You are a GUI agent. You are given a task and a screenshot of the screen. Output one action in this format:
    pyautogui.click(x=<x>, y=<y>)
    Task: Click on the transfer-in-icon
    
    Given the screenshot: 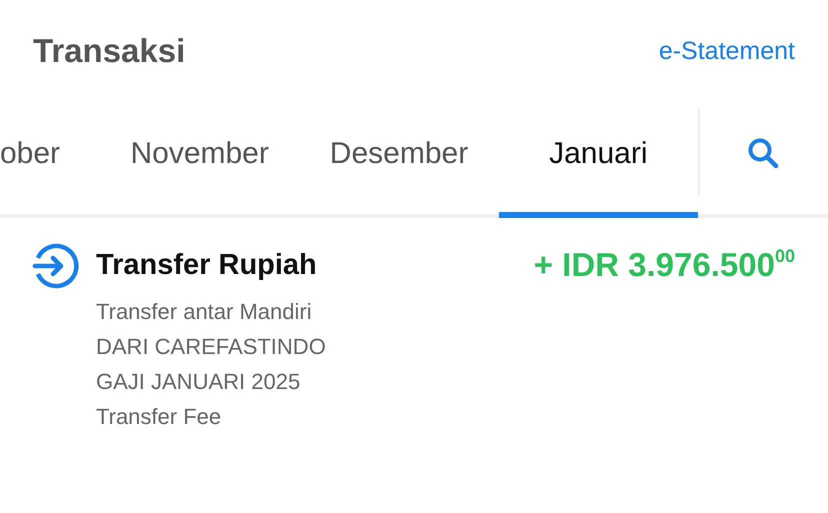 What is the action you would take?
    pyautogui.click(x=56, y=266)
    